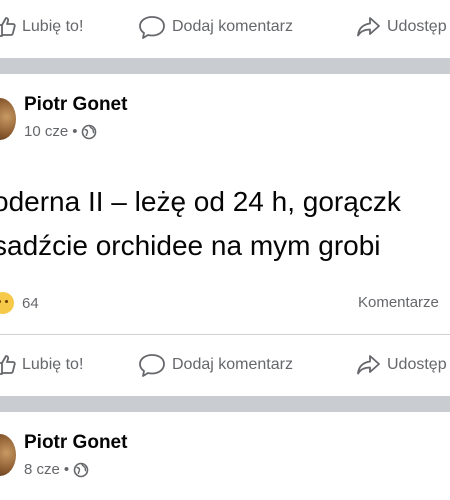 This screenshot has height=500, width=450. Describe the element at coordinates (190, 245) in the screenshot. I see `post-text-line-2: sadźcie orchidee na mym grobi` at that location.